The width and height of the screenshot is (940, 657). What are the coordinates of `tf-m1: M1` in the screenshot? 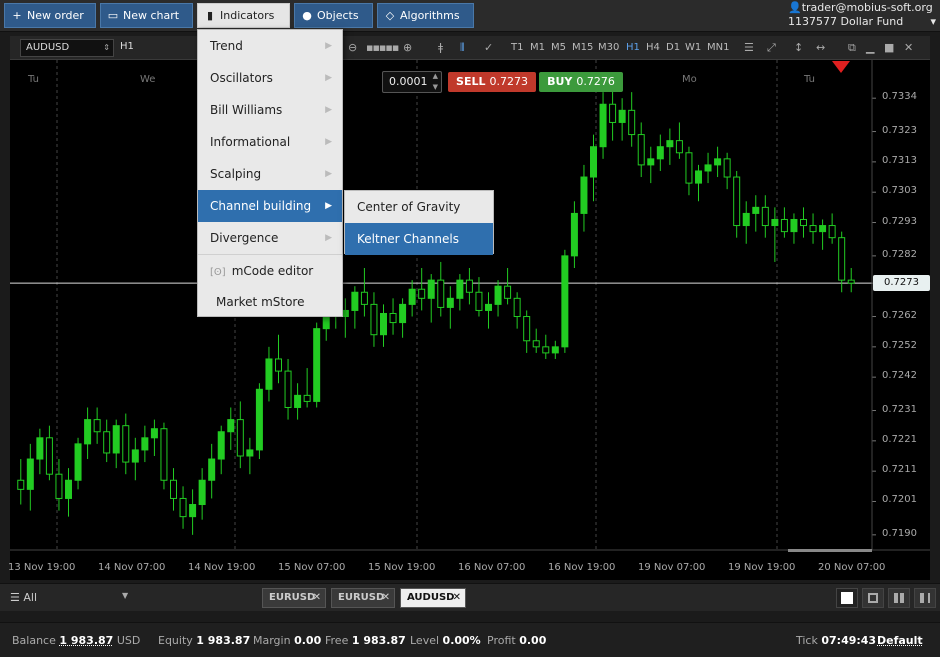 It's located at (537, 47).